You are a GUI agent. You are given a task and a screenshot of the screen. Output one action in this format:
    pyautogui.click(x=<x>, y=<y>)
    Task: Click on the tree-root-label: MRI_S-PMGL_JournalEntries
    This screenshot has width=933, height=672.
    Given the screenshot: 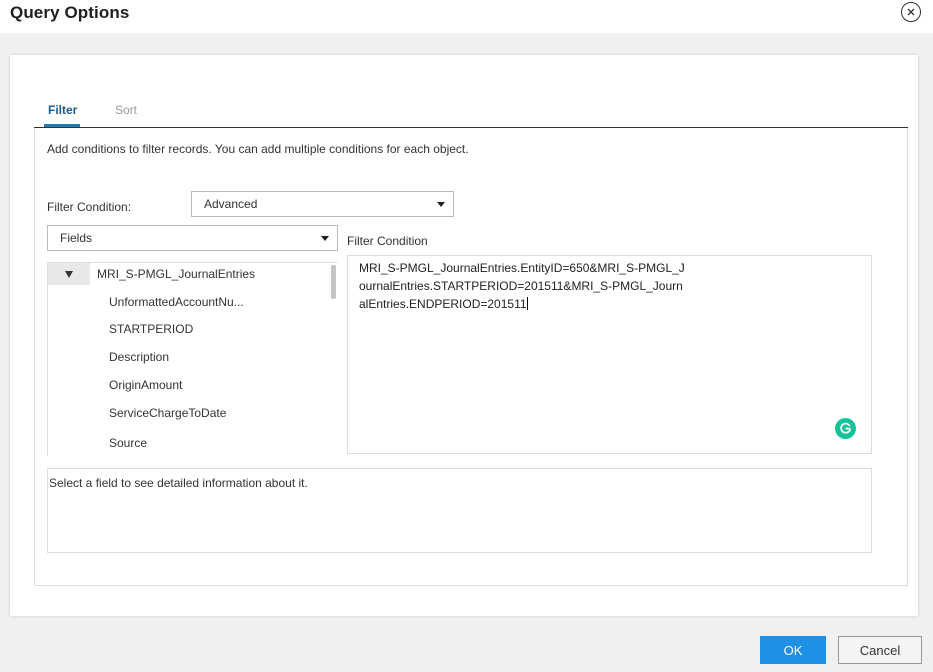 What is the action you would take?
    pyautogui.click(x=176, y=274)
    